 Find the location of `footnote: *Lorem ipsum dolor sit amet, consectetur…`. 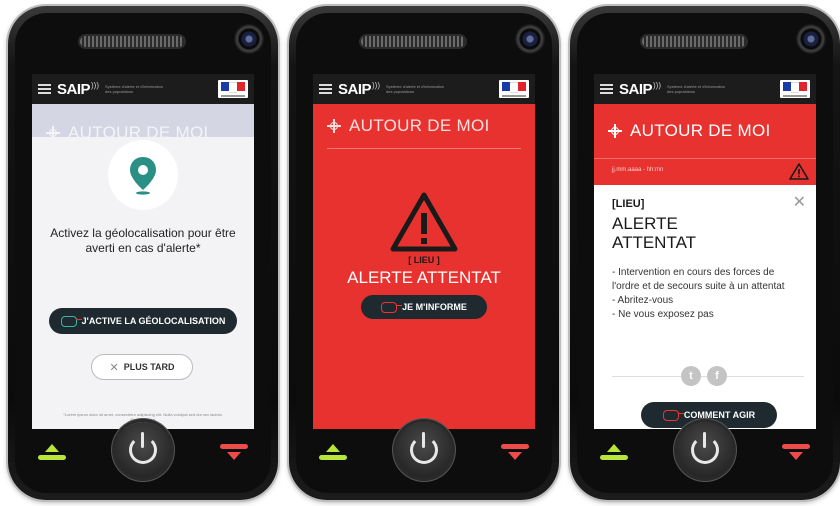

footnote: *Lorem ipsum dolor sit amet, consectetur… is located at coordinates (143, 417).